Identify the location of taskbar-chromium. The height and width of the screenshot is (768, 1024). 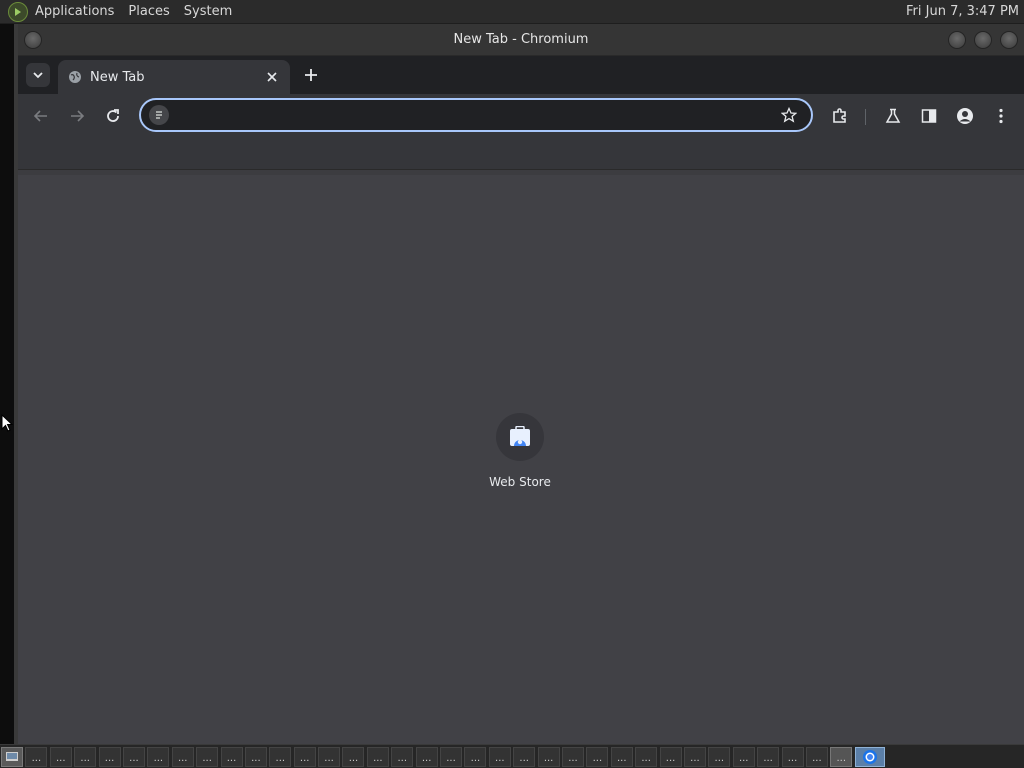
(870, 756).